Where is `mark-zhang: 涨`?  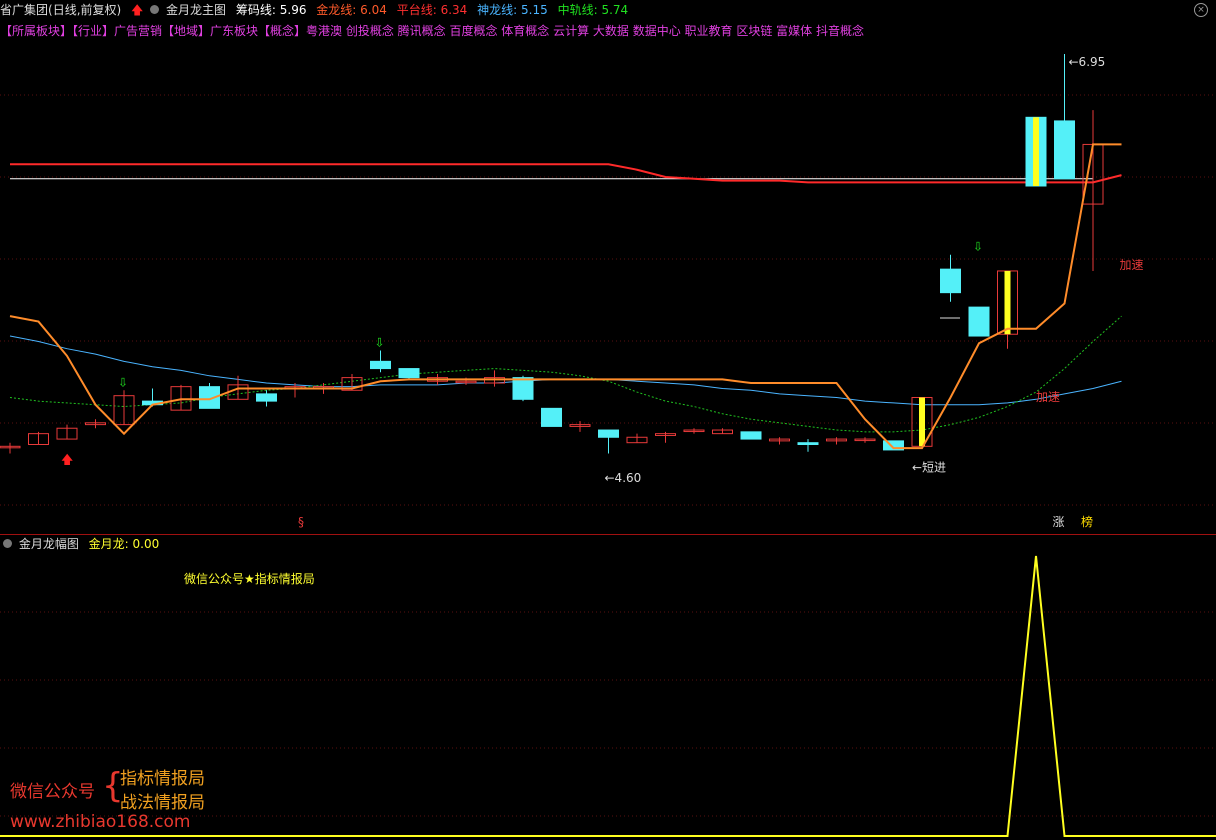 mark-zhang: 涨 is located at coordinates (1059, 521).